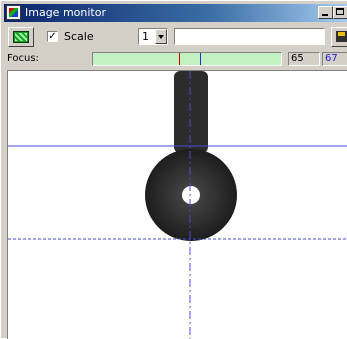 The width and height of the screenshot is (347, 339). Describe the element at coordinates (249, 36) in the screenshot. I see `name-input` at that location.